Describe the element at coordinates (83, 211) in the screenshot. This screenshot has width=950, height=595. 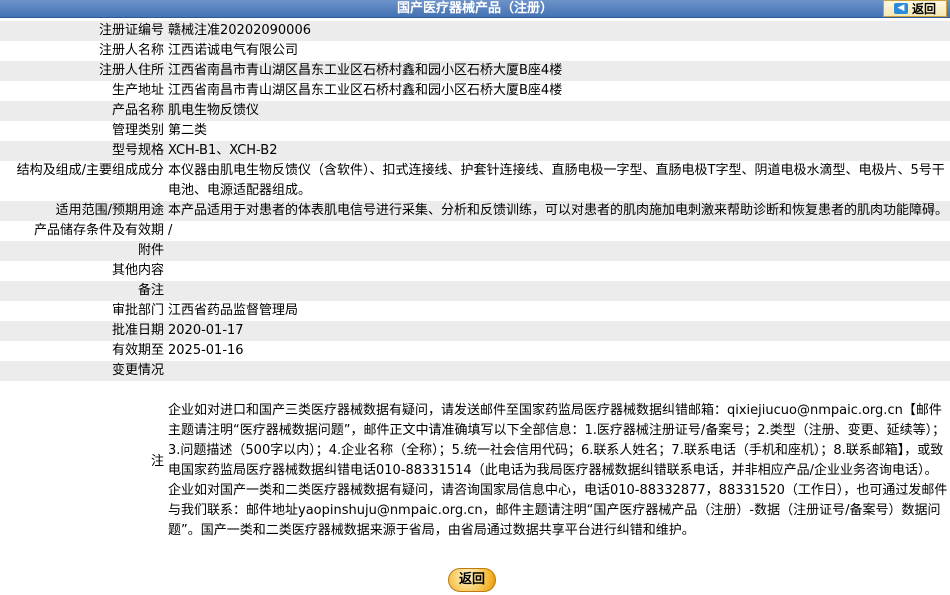
I see `field-label: 适用范围/预期用途` at that location.